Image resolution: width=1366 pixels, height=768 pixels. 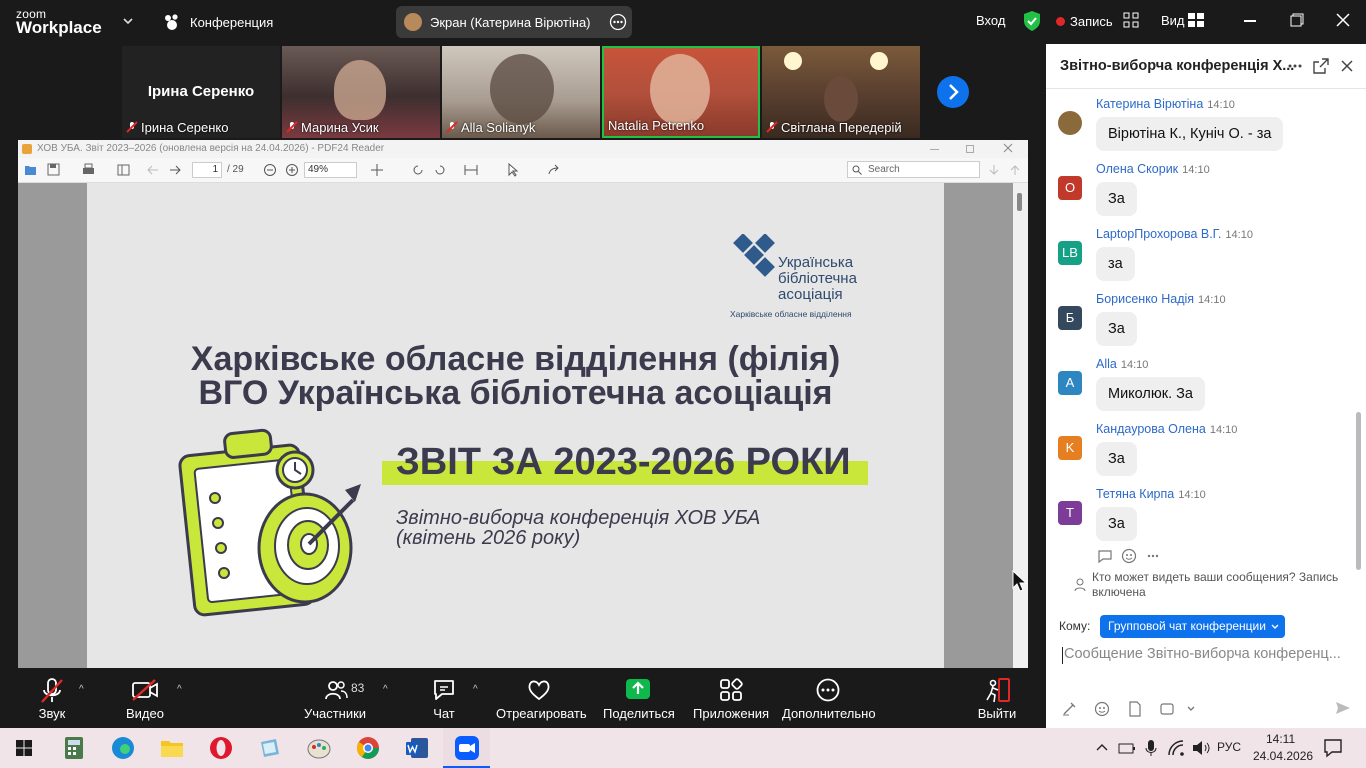 What do you see at coordinates (1151, 748) in the screenshot?
I see `microphone-icon` at bounding box center [1151, 748].